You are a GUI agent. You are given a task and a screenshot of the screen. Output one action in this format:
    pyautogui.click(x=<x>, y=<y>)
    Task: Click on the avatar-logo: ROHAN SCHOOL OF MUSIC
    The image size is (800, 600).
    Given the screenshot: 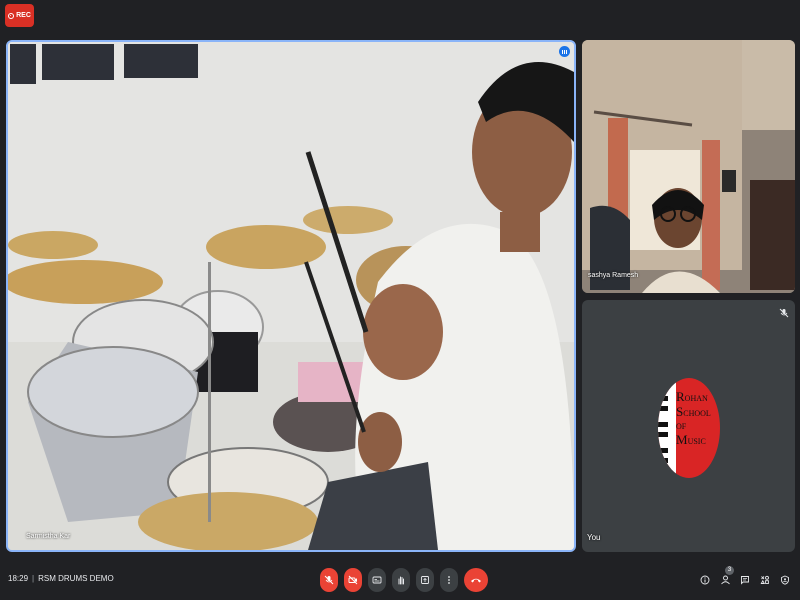 What is the action you would take?
    pyautogui.click(x=689, y=428)
    